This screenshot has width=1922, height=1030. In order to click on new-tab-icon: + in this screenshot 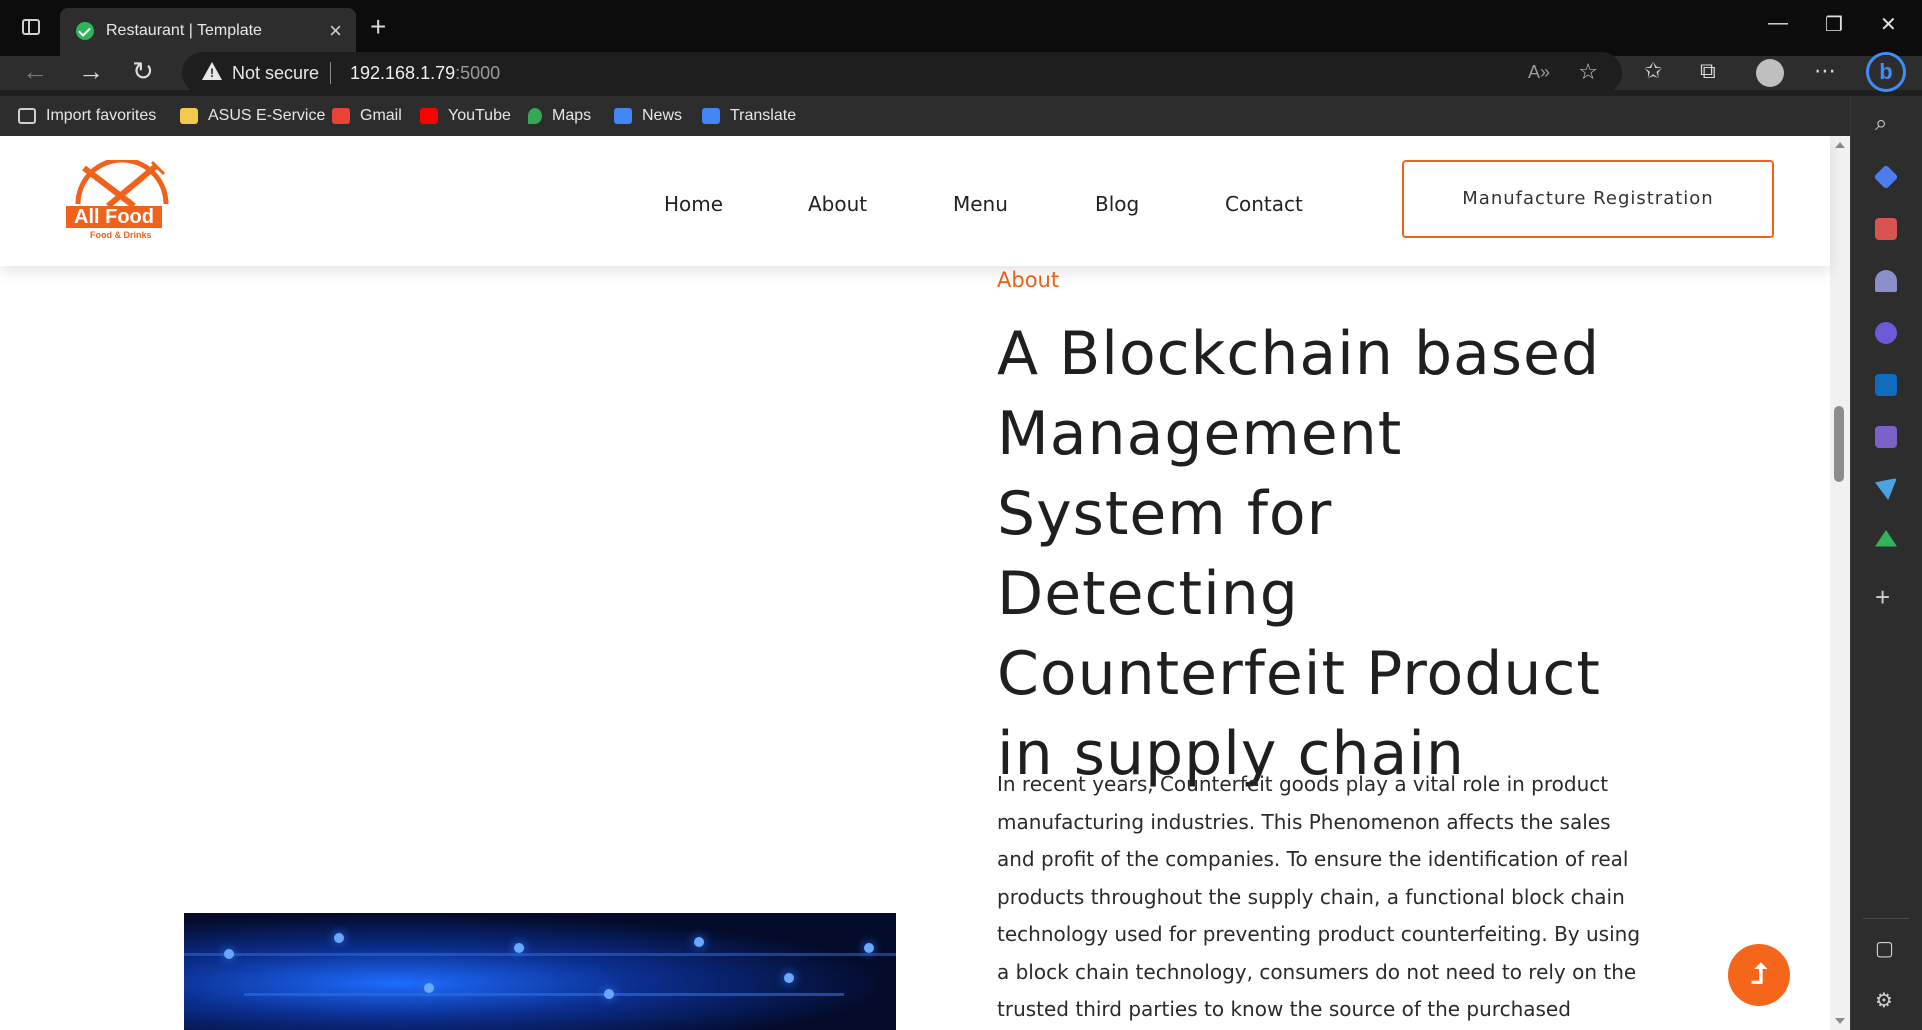, I will do `click(378, 27)`.